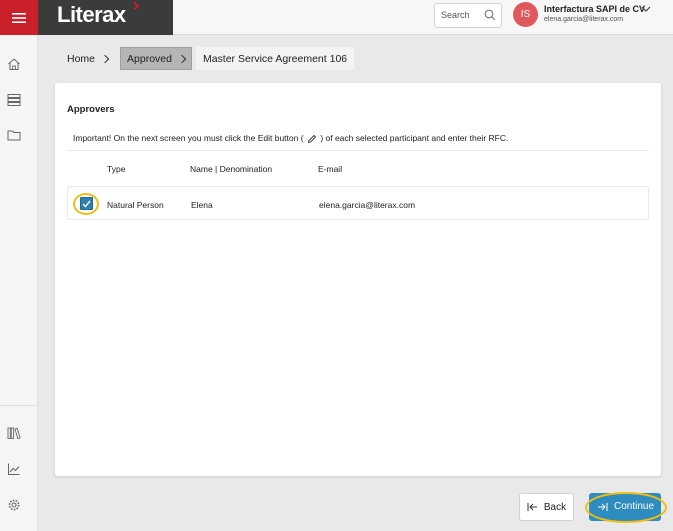 The width and height of the screenshot is (673, 531). Describe the element at coordinates (367, 205) in the screenshot. I see `cell-email: elena.garcia@literax.com` at that location.